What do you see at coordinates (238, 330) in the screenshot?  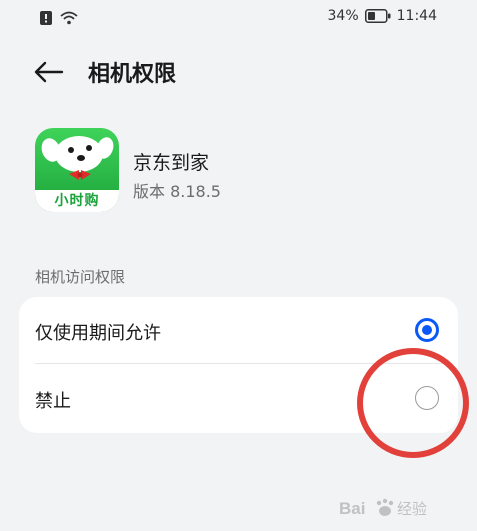 I see `option-allow-while-using: 仅使用期间允许` at bounding box center [238, 330].